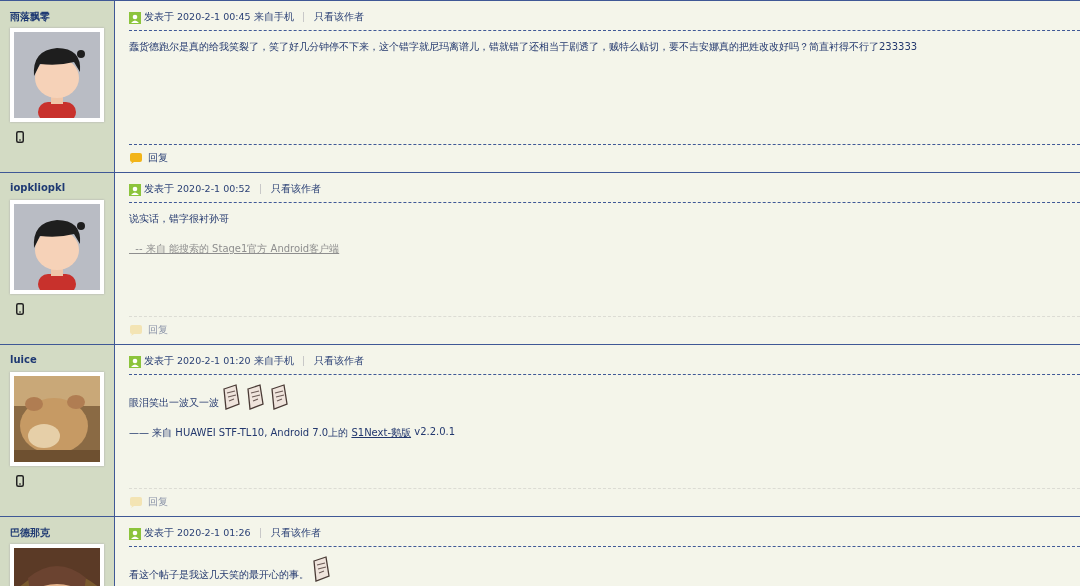 The image size is (1080, 586). Describe the element at coordinates (179, 219) in the screenshot. I see `post-text: 说实话，错字很衬孙哥` at that location.